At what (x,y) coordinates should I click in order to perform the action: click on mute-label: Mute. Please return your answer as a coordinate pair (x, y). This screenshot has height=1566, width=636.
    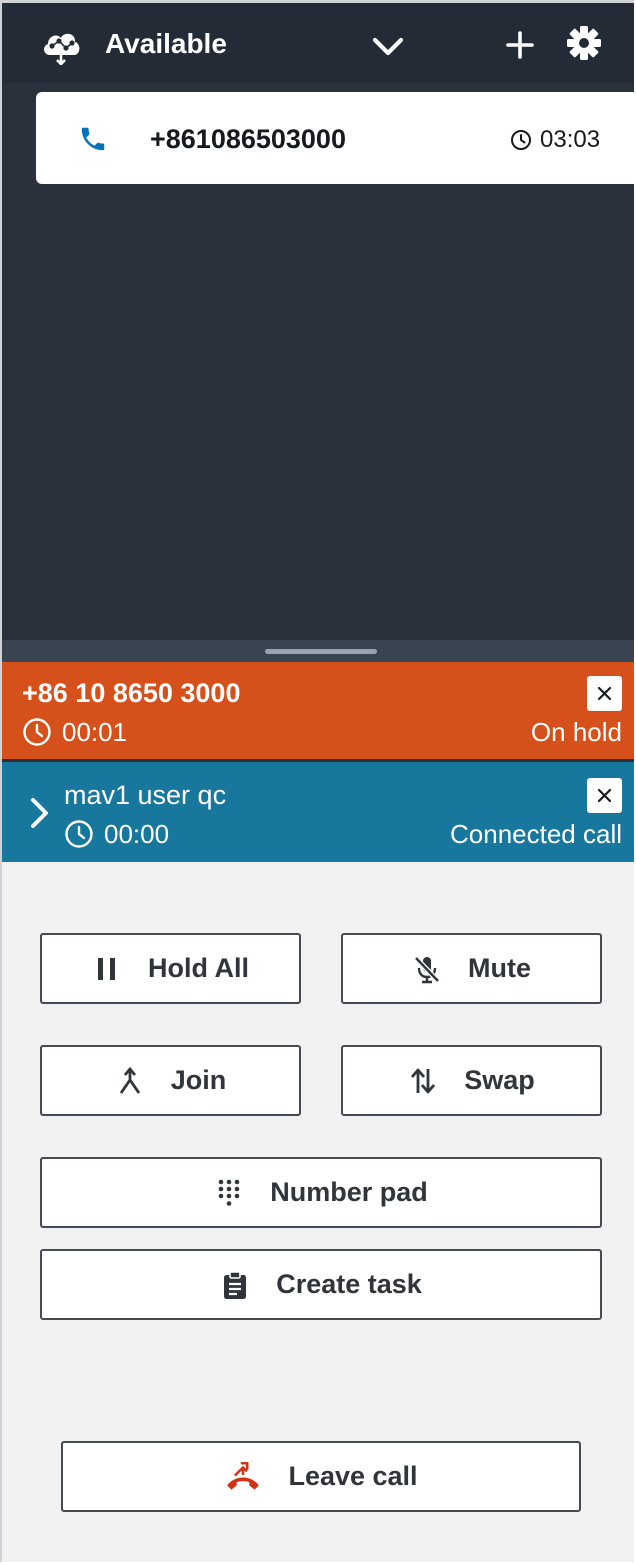
    Looking at the image, I should click on (499, 968).